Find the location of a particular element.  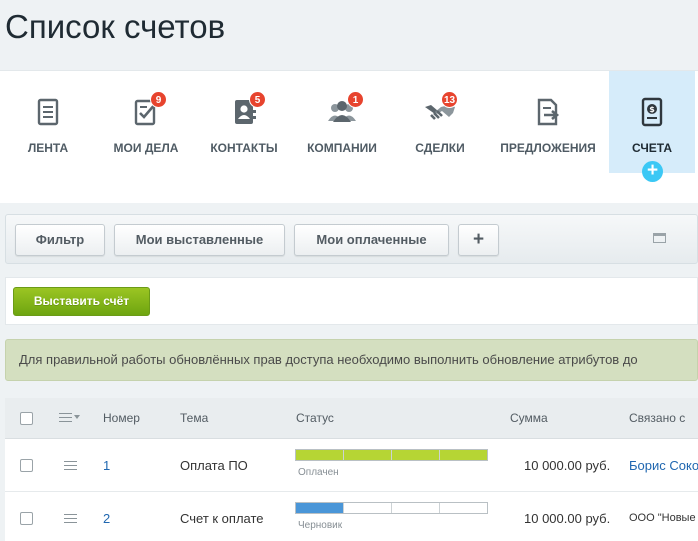

tab-label: ЛЕНТА is located at coordinates (48, 148).